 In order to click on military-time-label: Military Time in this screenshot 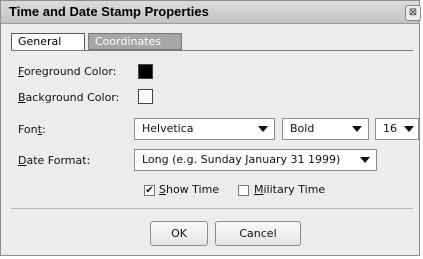, I will do `click(289, 189)`.